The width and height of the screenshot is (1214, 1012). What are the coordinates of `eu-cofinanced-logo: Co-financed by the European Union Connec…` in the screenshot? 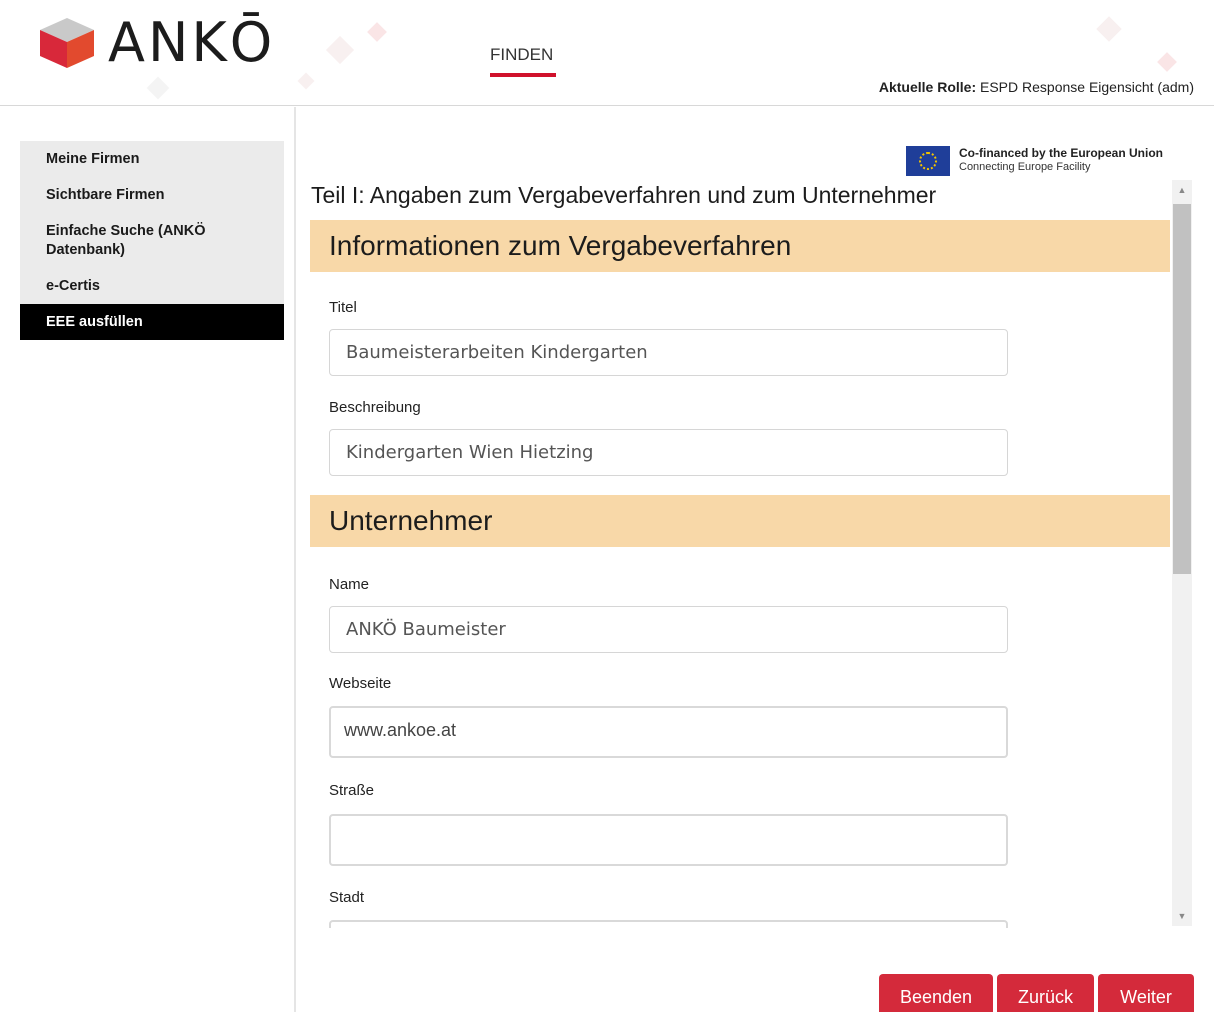 It's located at (1034, 161).